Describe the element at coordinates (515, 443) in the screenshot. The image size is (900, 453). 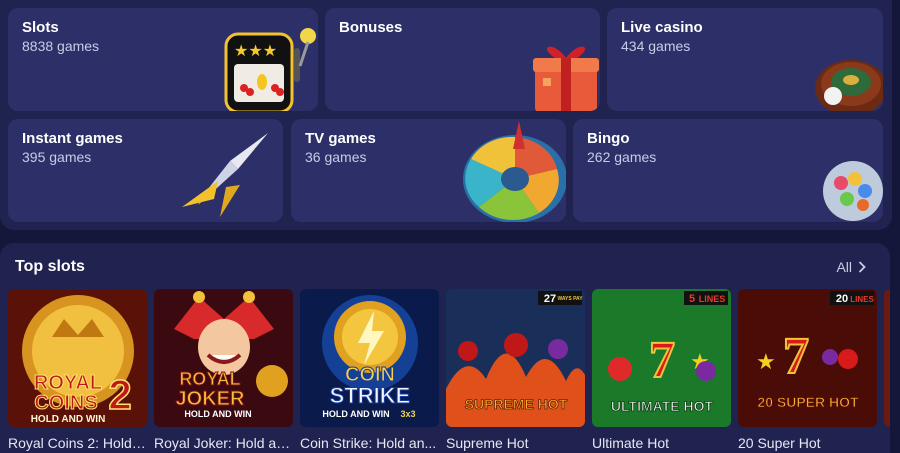
I see `game-title: Supreme Hot` at that location.